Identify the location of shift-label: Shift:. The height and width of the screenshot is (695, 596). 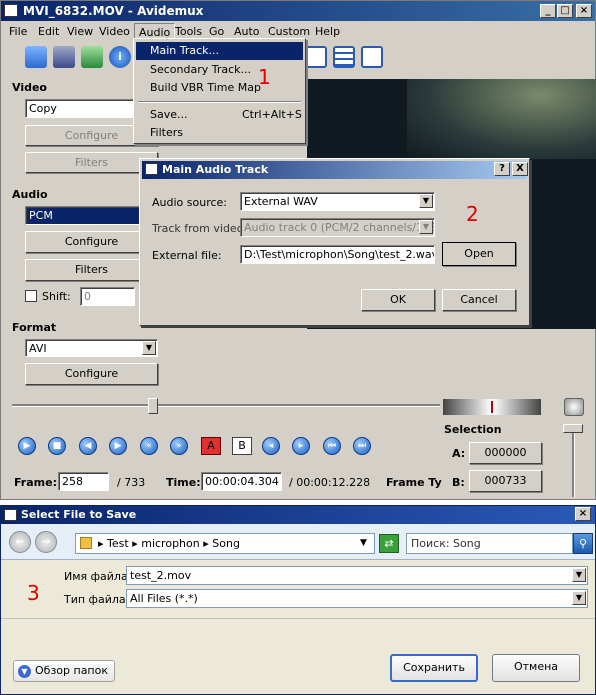
(56, 296).